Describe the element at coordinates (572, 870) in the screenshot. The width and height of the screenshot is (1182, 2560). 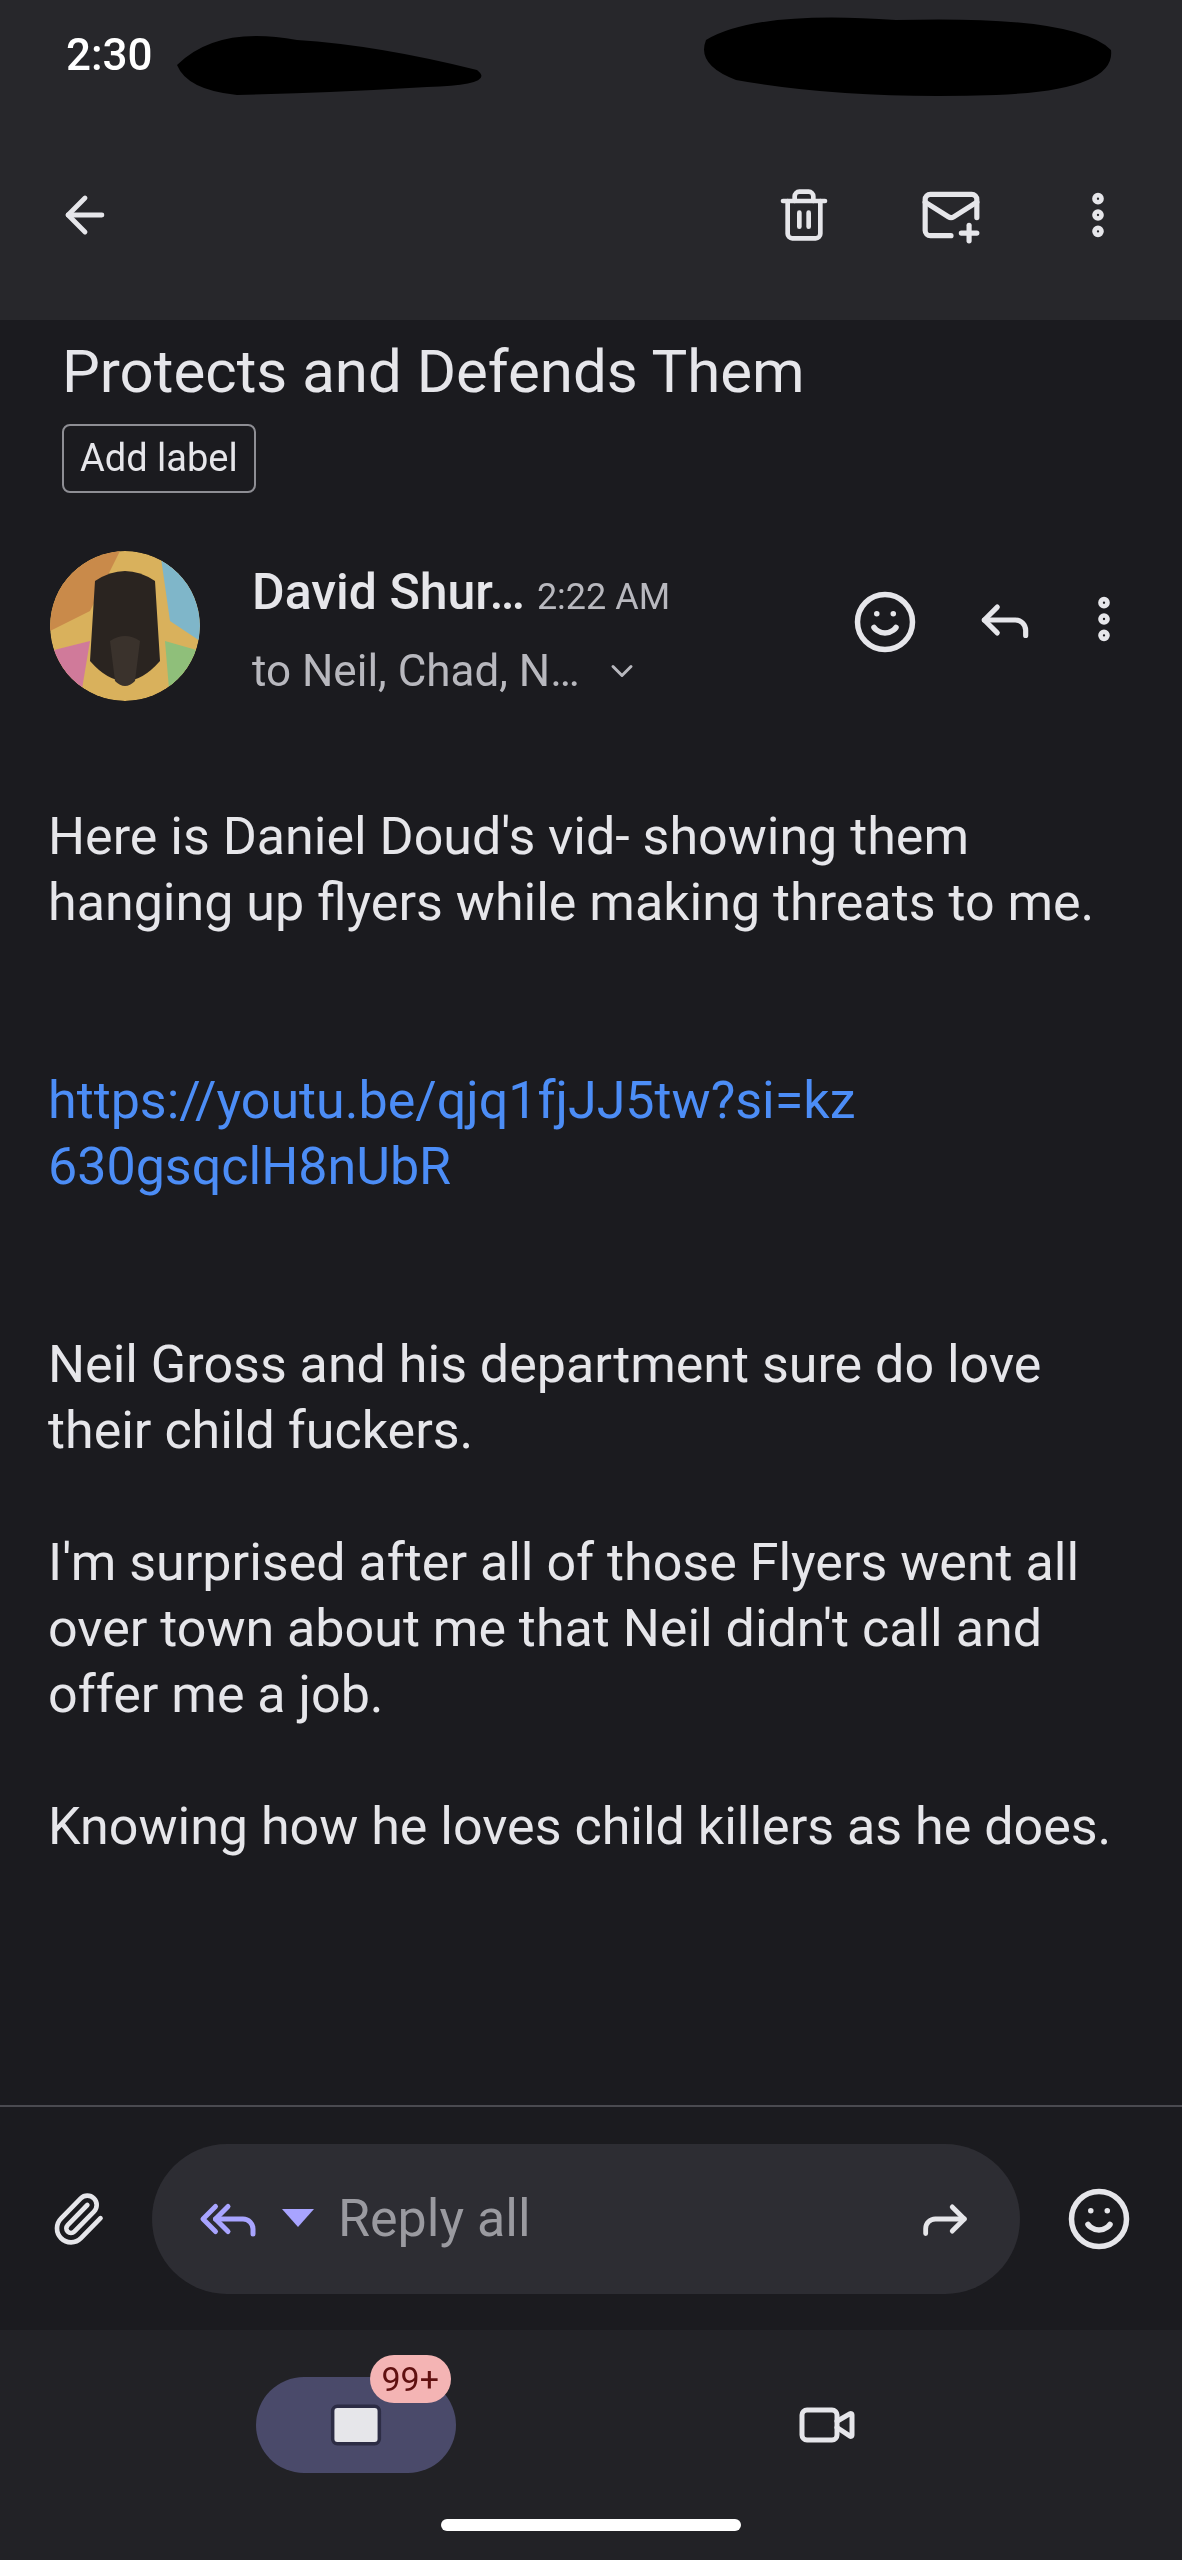
I see `body-paragraph: Here is Daniel Doud's vid- showing them hanging up flyers while making threats to me.` at that location.